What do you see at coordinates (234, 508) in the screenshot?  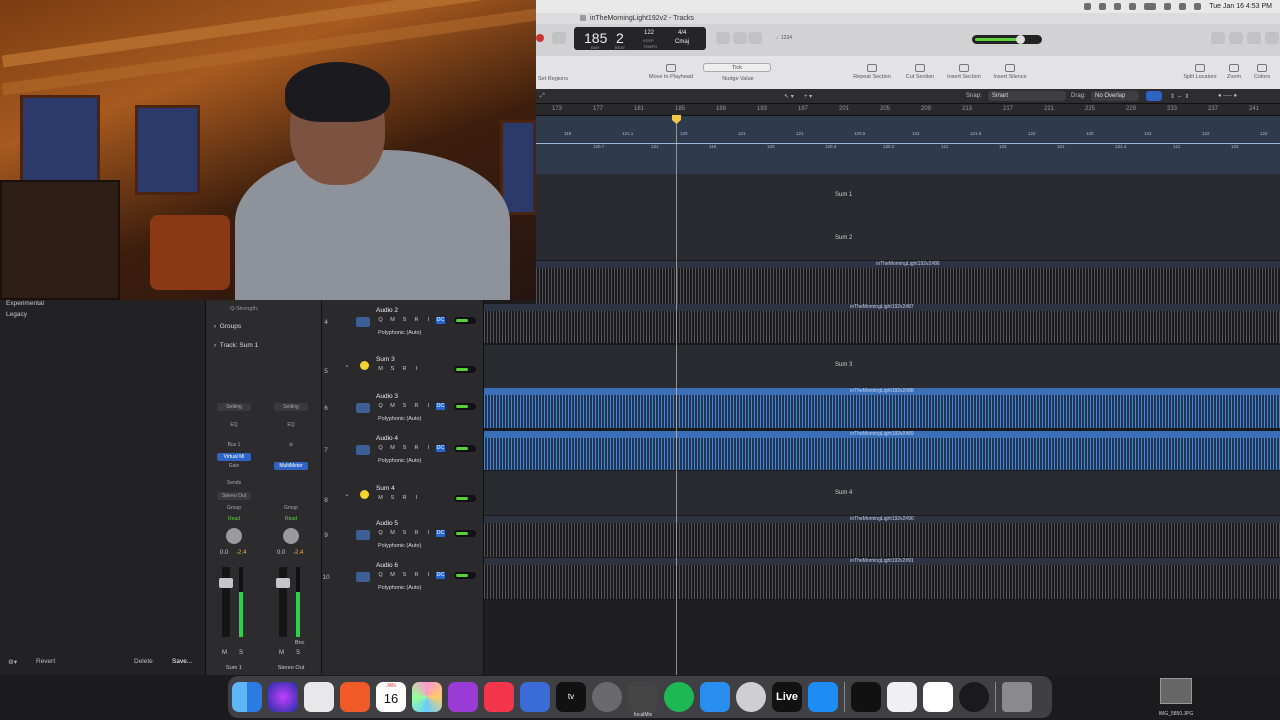 I see `group-slot: Group` at bounding box center [234, 508].